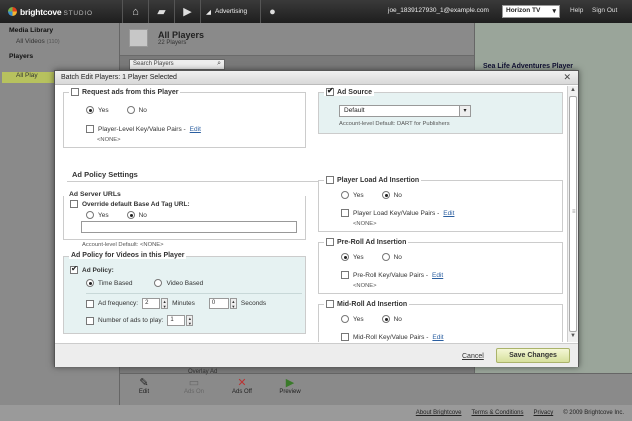 The height and width of the screenshot is (421, 632). I want to click on mid-roll-no-radio, so click(385, 319).